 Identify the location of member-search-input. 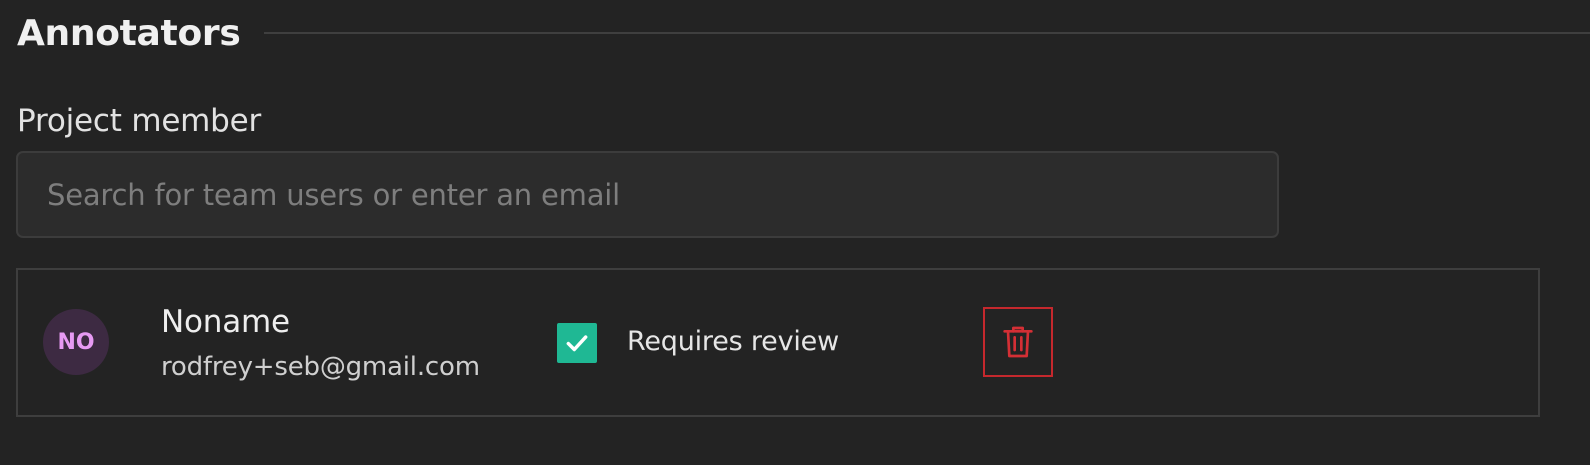
(647, 194).